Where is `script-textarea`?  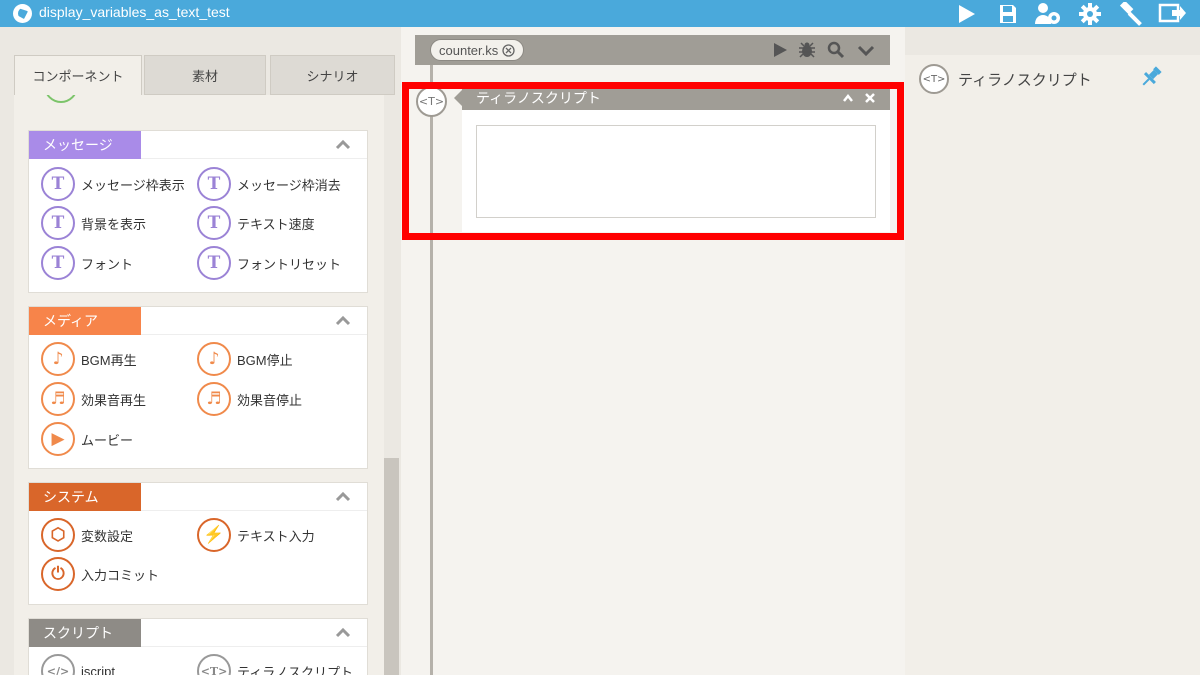
script-textarea is located at coordinates (676, 171).